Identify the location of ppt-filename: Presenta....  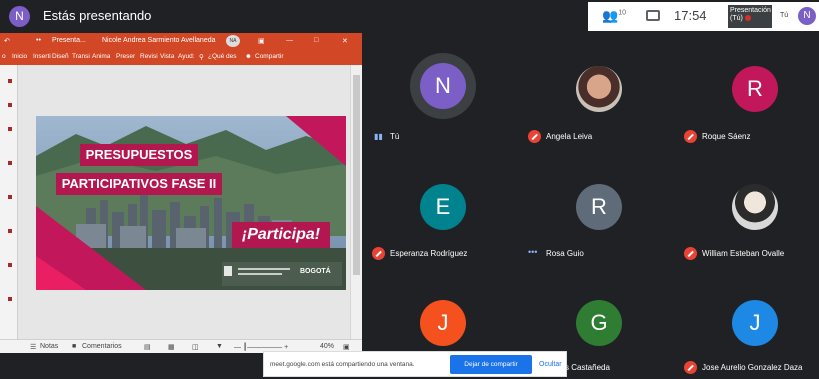
(69, 40).